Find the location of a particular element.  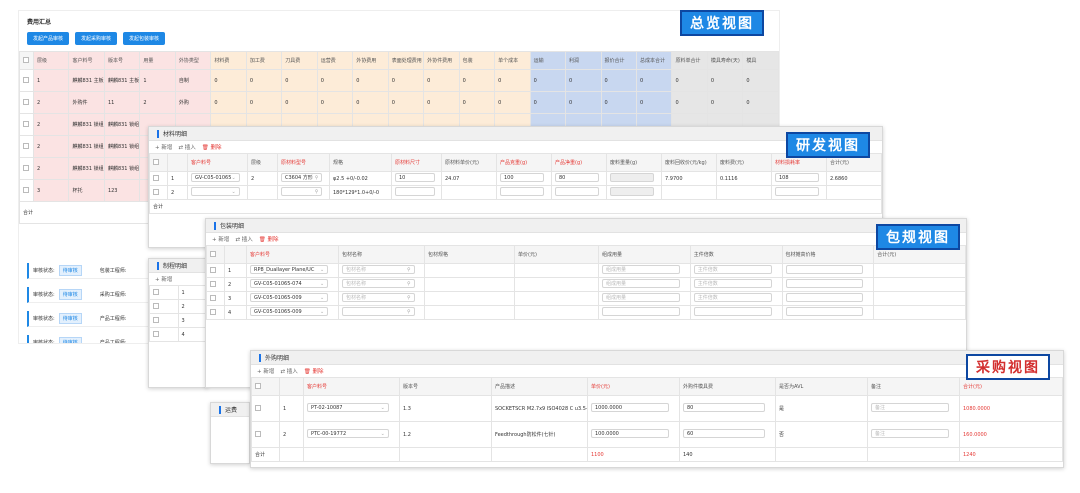

customer-part-select: RP8_Duallayer Plane/UC is located at coordinates (289, 269).